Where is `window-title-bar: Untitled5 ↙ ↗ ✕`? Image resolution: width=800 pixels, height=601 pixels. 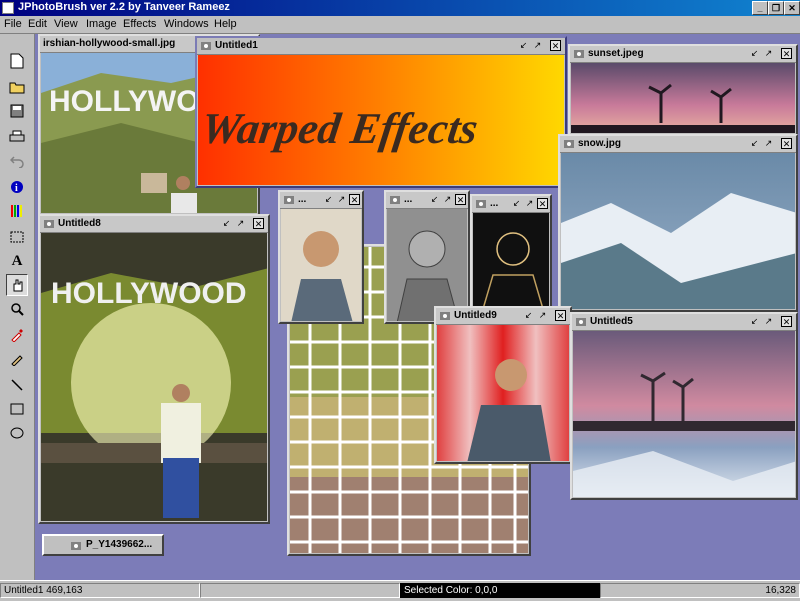 window-title-bar: Untitled5 ↙ ↗ ✕ is located at coordinates (684, 322).